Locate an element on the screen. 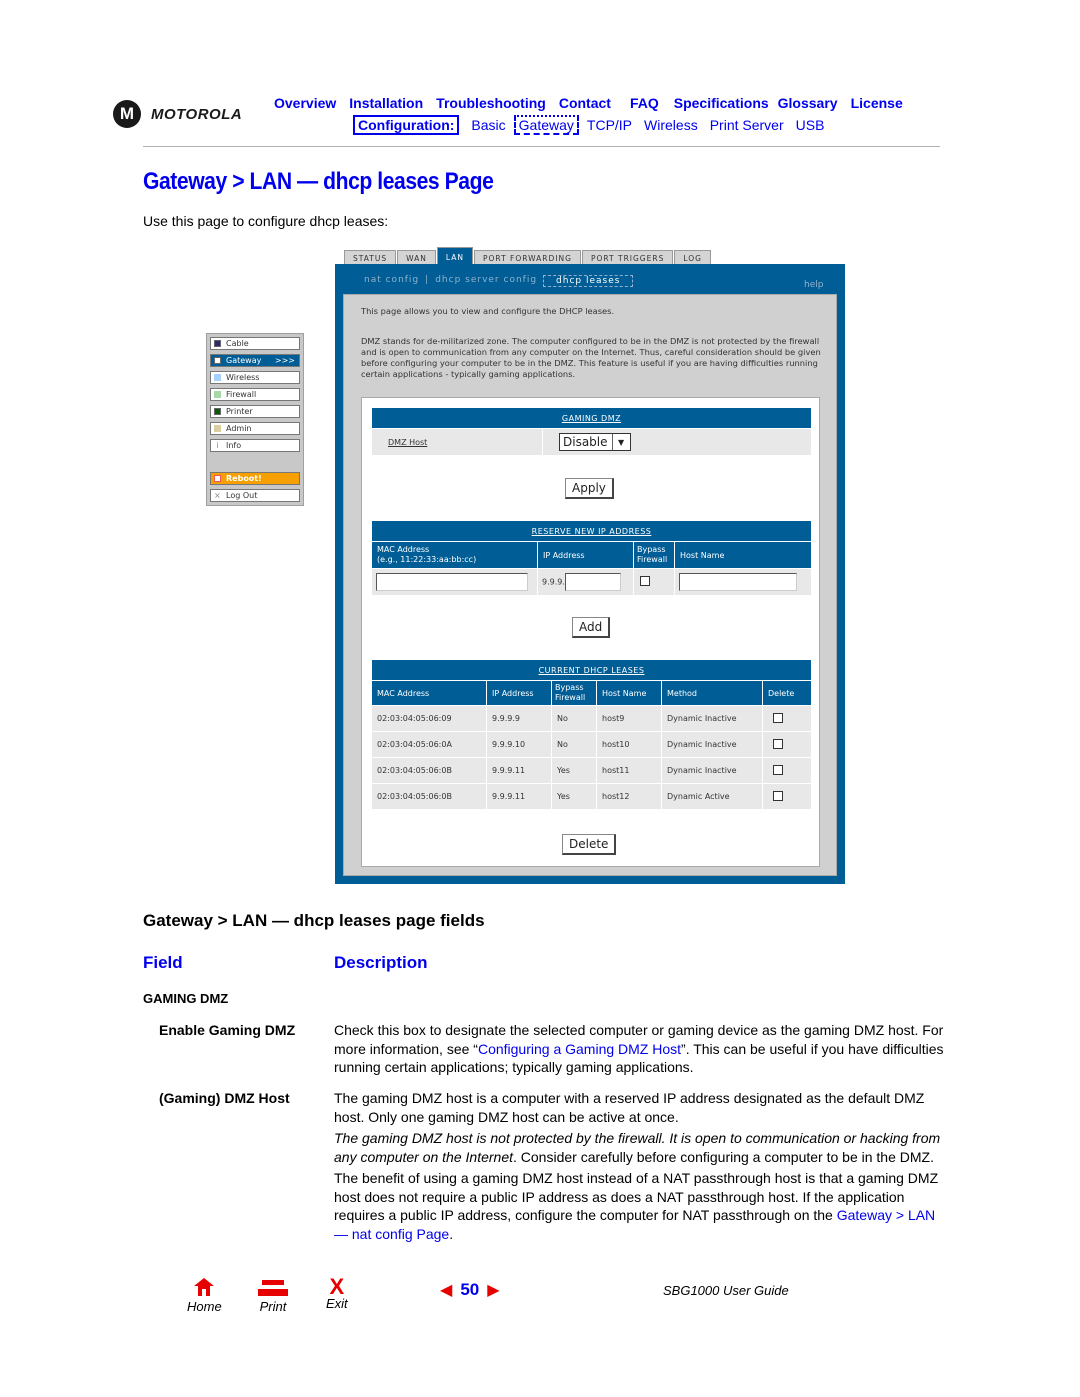  dmz-host-select: Disable ▼ is located at coordinates (595, 442).